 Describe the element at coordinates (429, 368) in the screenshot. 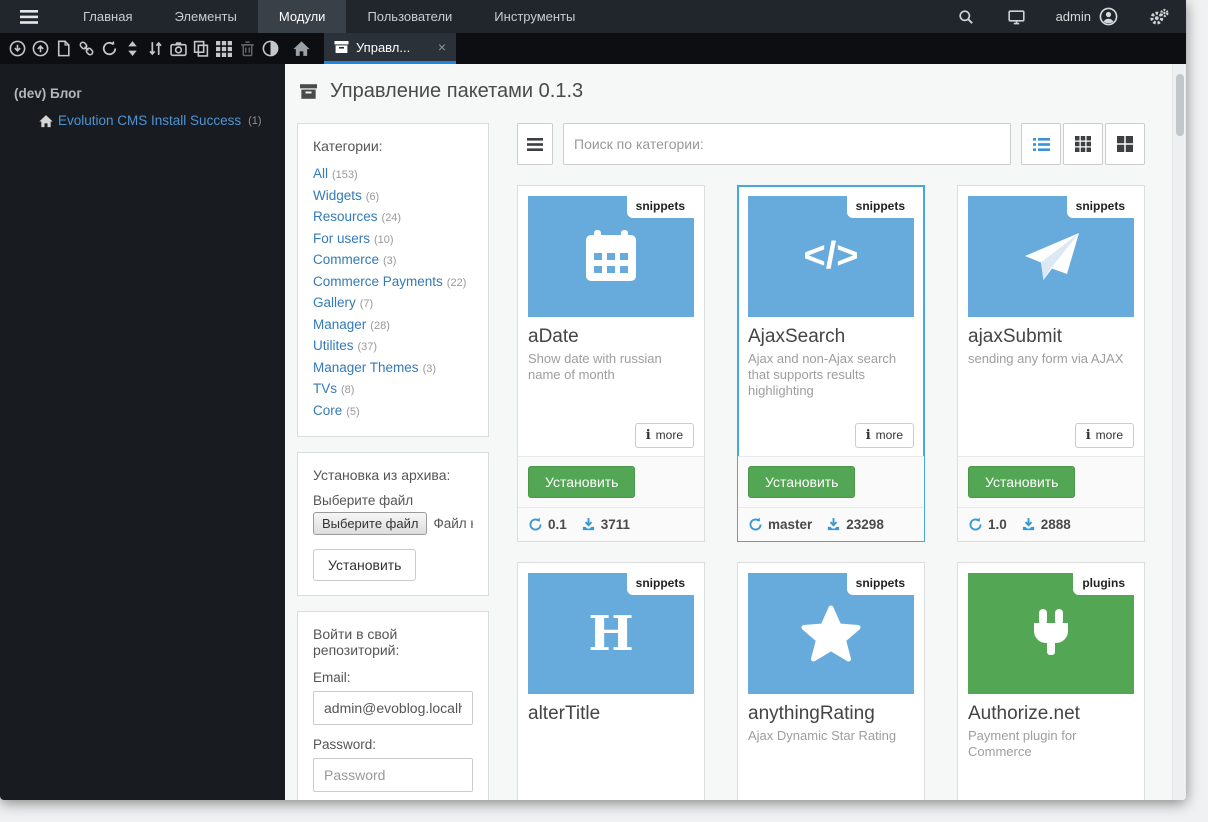

I see `category-count: (3)` at that location.